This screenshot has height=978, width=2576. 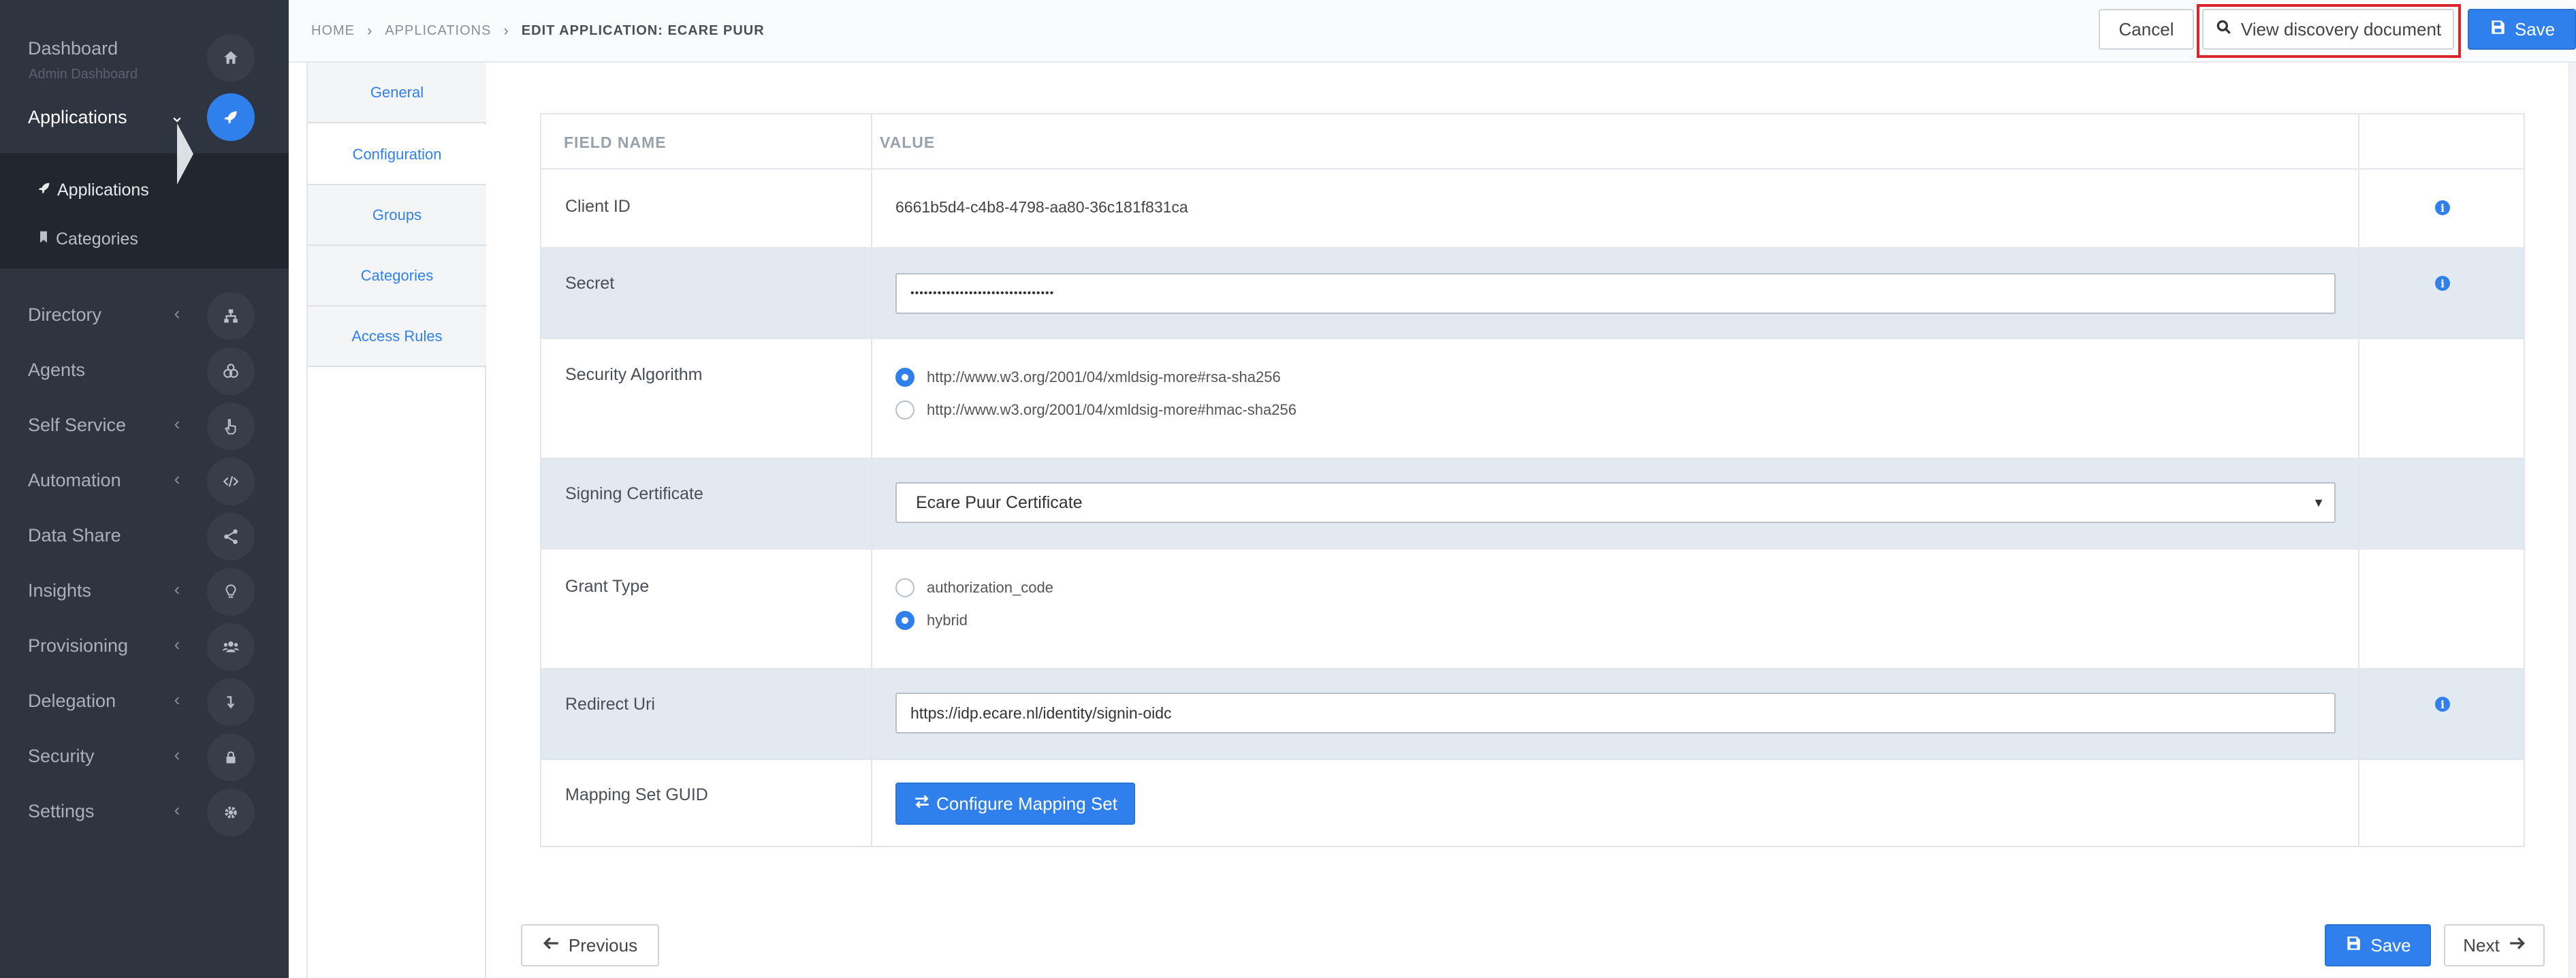 I want to click on breadcrumb-applications: APPLICATIONS, so click(x=438, y=31).